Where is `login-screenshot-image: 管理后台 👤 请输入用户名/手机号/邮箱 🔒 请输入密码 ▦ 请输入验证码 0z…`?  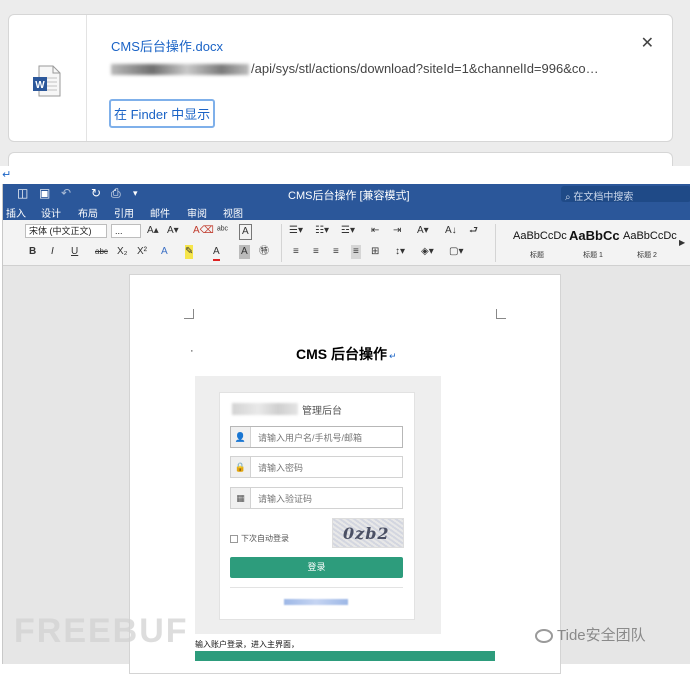 login-screenshot-image: 管理后台 👤 请输入用户名/手机号/邮箱 🔒 请输入密码 ▦ 请输入验证码 0z… is located at coordinates (318, 505).